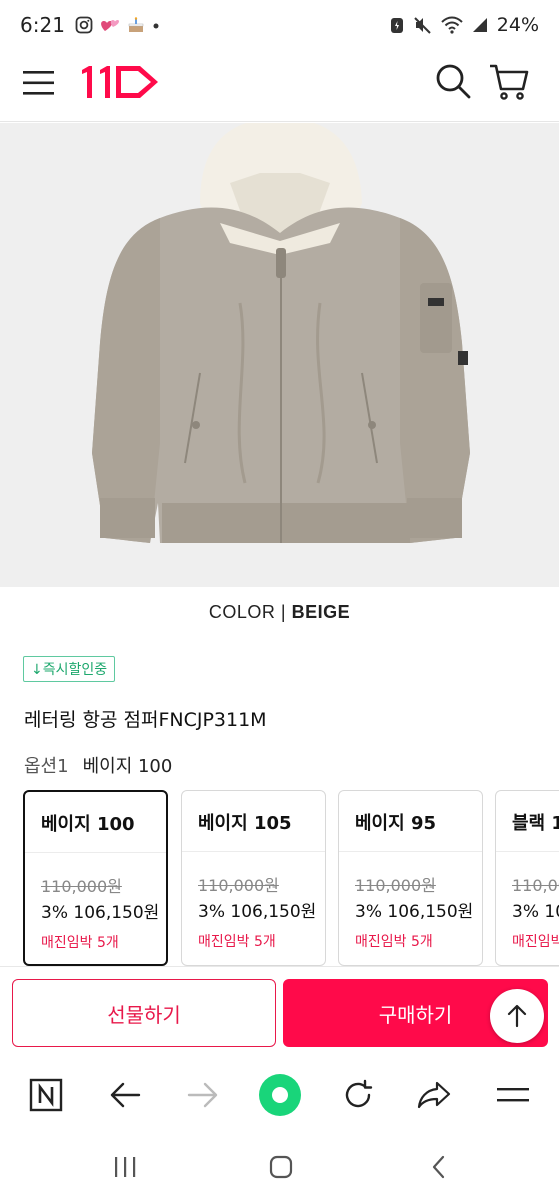 Image resolution: width=559 pixels, height=1200 pixels. I want to click on home-button, so click(281, 1167).